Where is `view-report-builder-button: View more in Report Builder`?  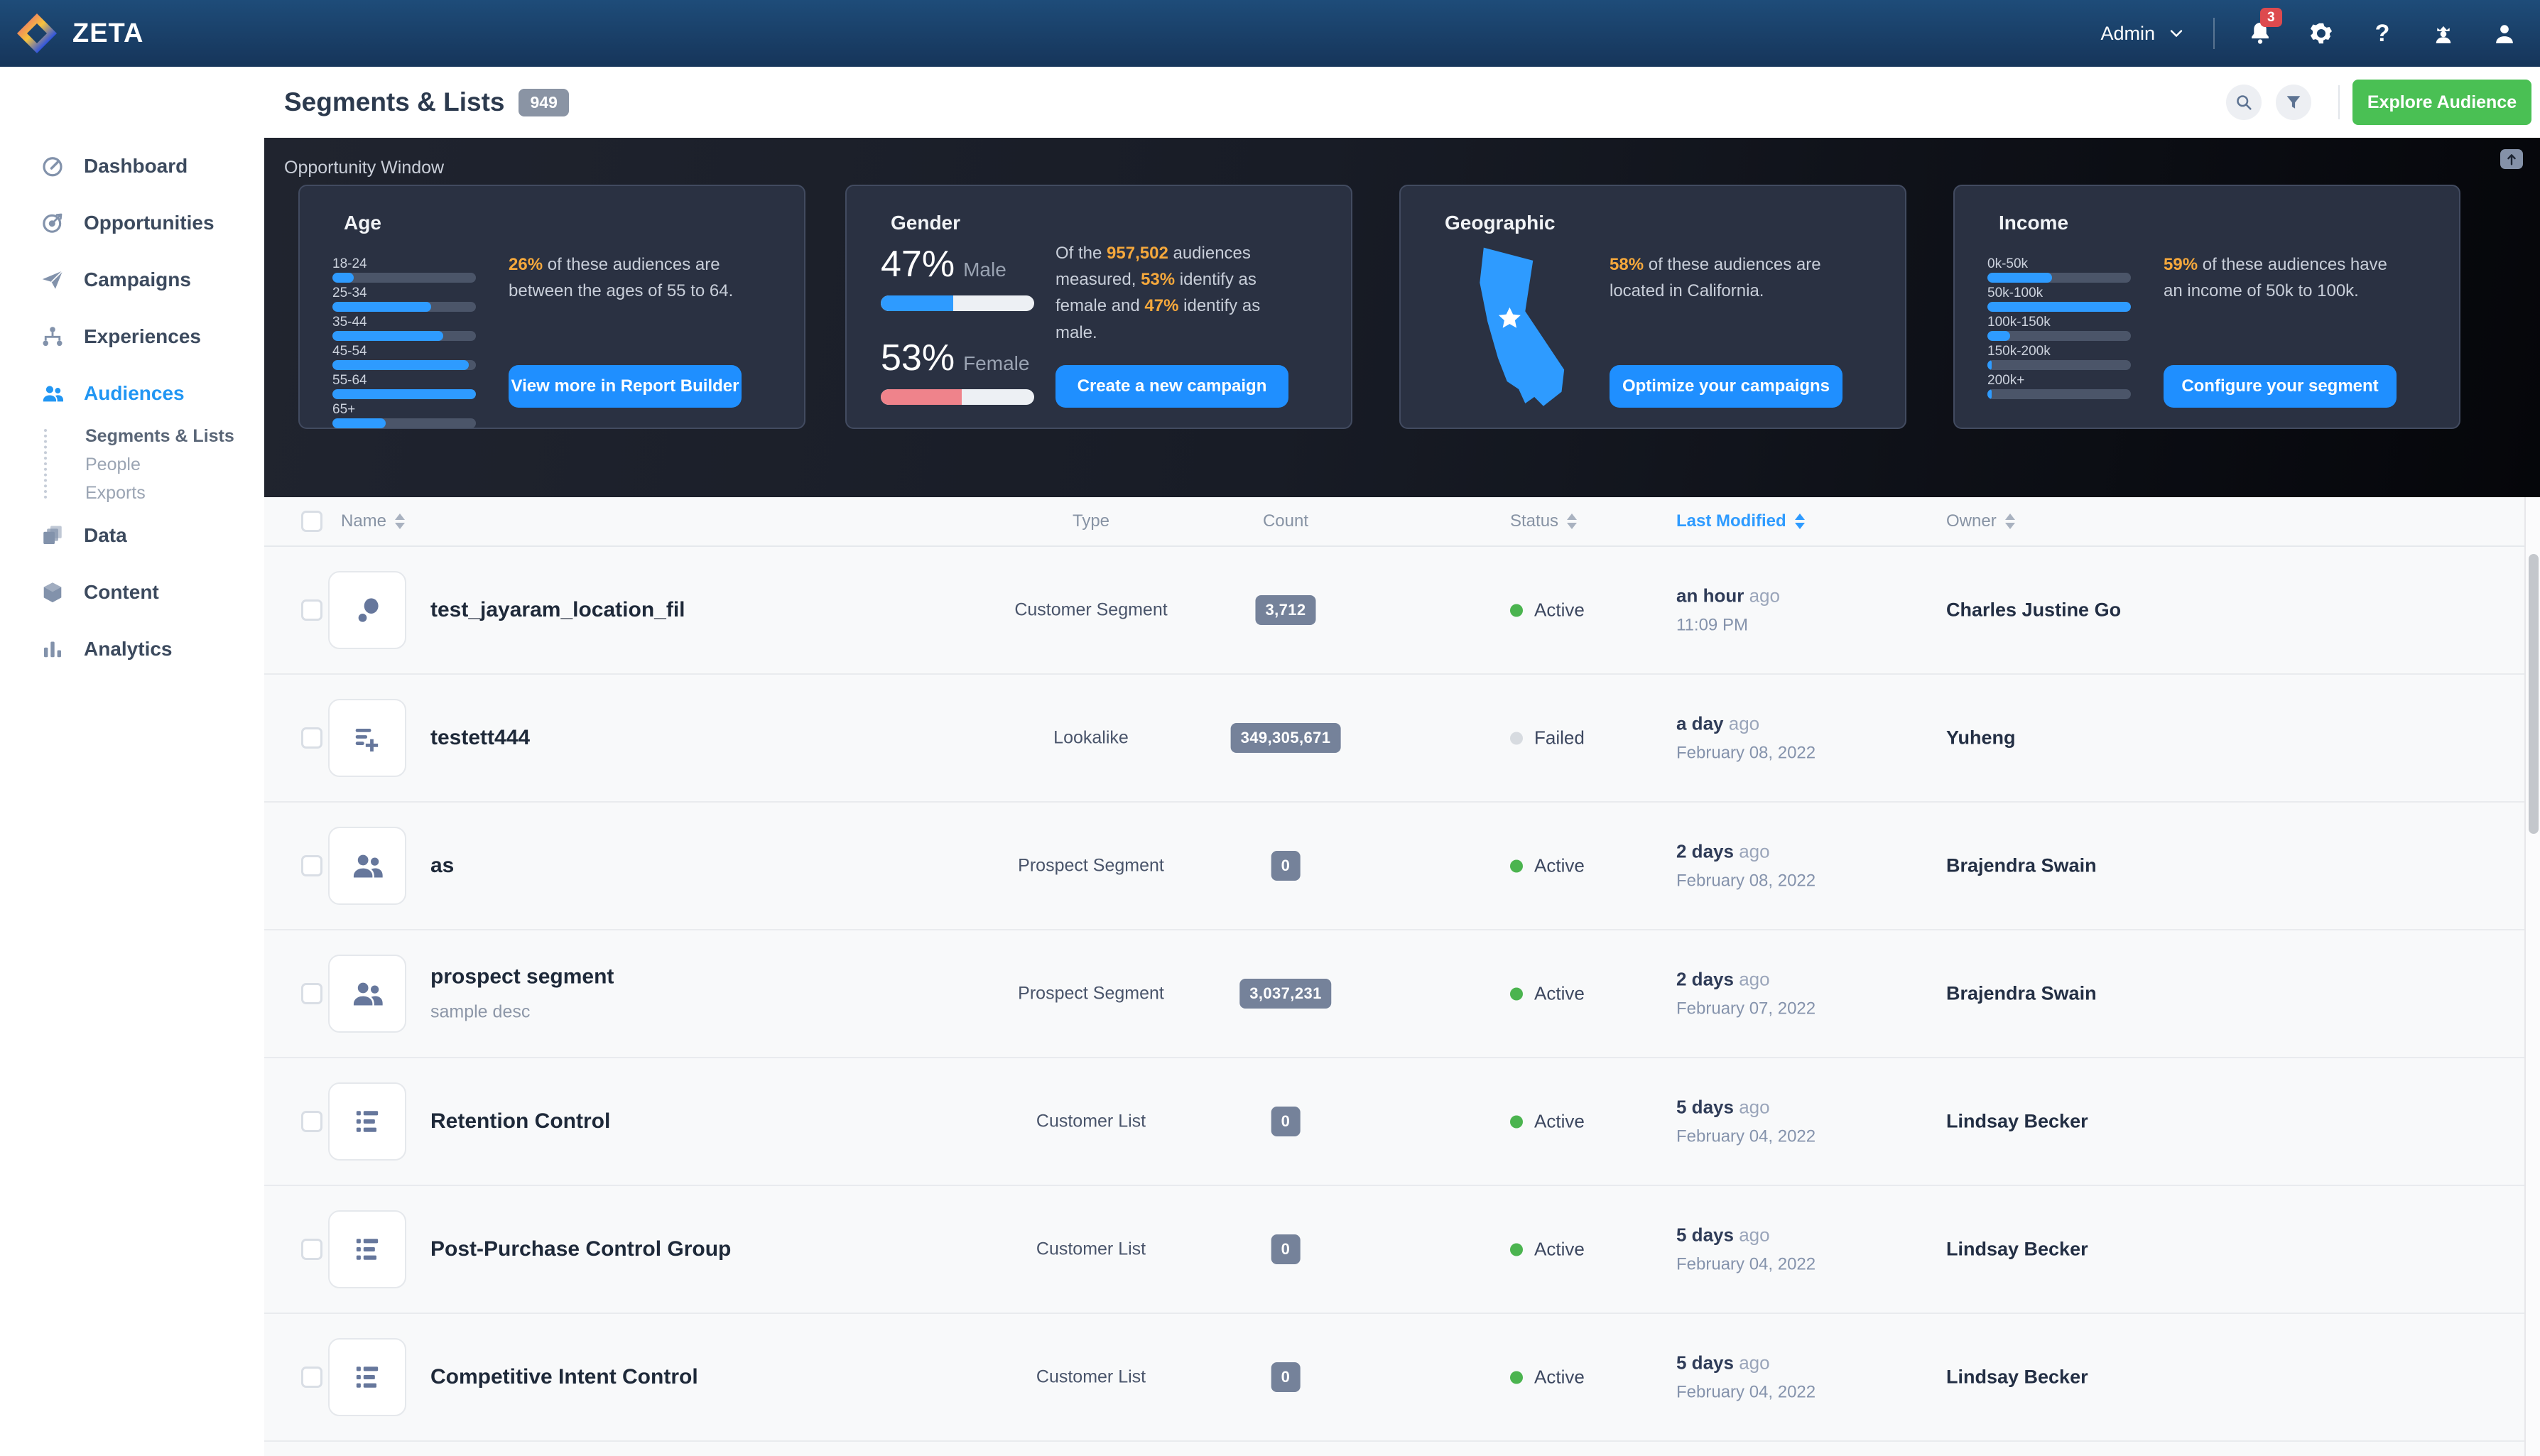
view-report-builder-button: View more in Report Builder is located at coordinates (625, 386).